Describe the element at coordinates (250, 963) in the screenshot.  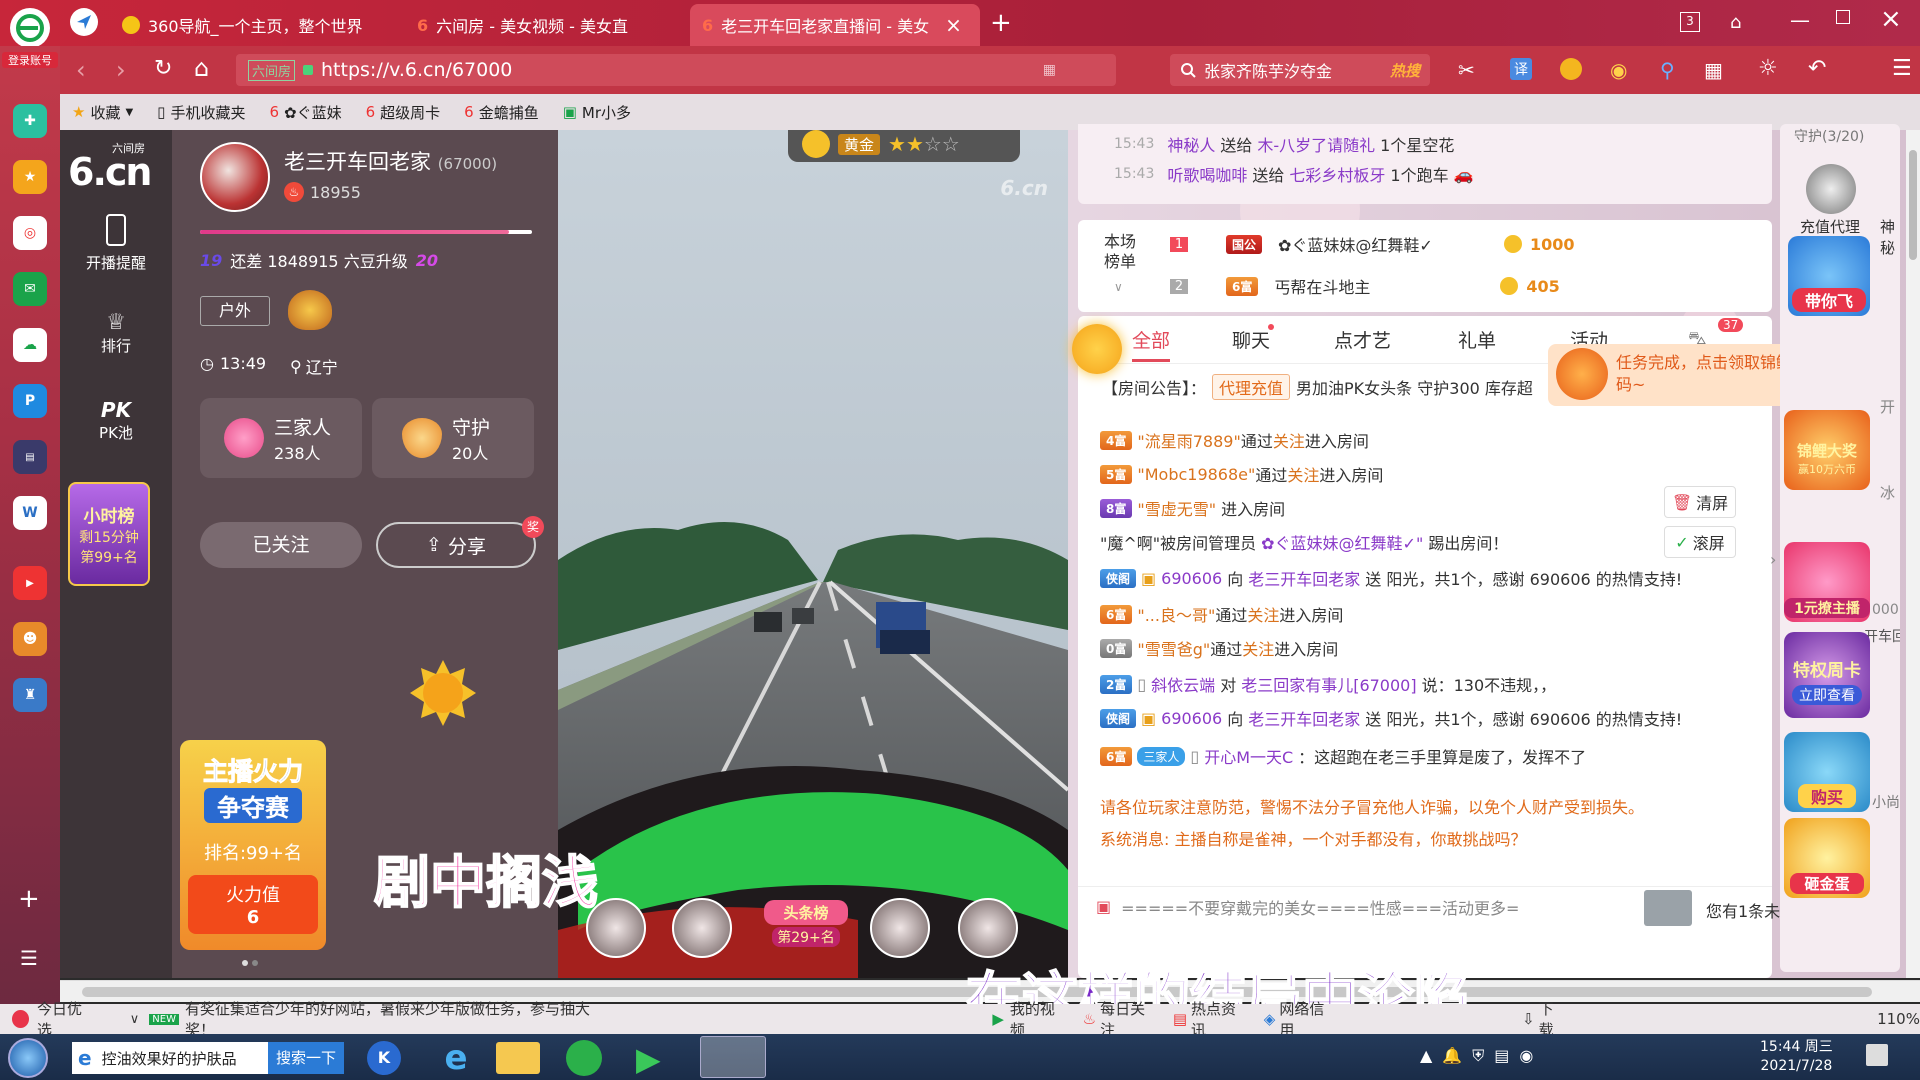
I see `pager-dots` at that location.